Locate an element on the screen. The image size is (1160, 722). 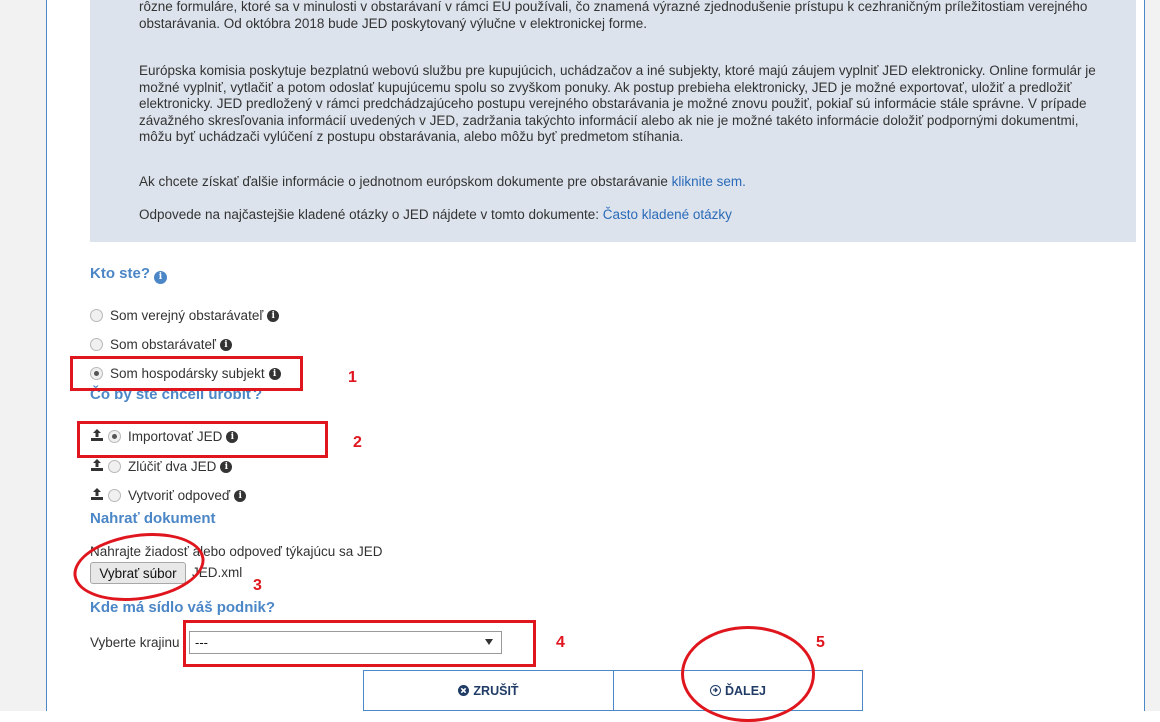
who-heading: Kto ste? i is located at coordinates (128, 274).